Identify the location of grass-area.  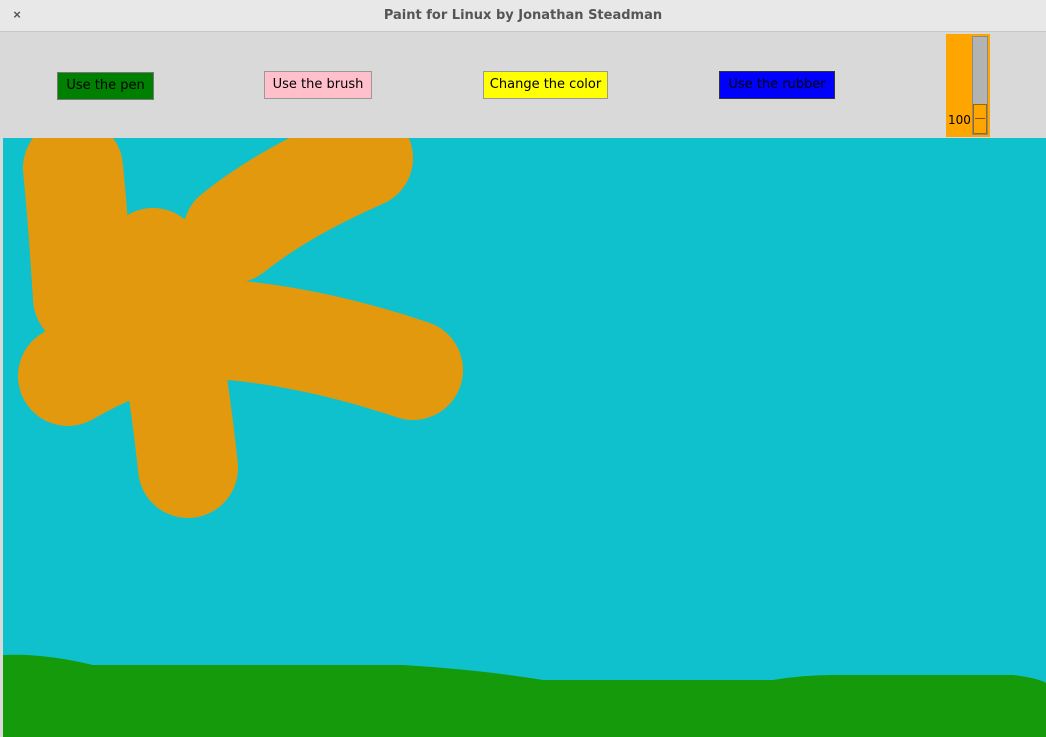
(524, 695).